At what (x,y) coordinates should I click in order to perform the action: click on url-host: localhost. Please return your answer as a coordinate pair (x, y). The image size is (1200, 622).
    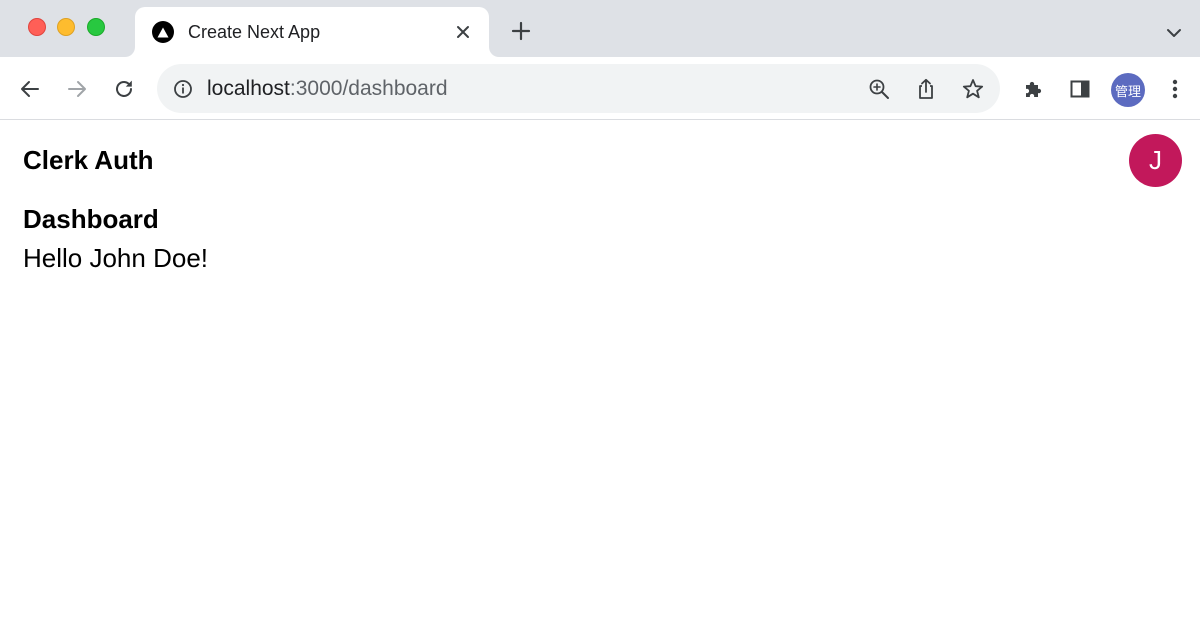
    Looking at the image, I should click on (248, 88).